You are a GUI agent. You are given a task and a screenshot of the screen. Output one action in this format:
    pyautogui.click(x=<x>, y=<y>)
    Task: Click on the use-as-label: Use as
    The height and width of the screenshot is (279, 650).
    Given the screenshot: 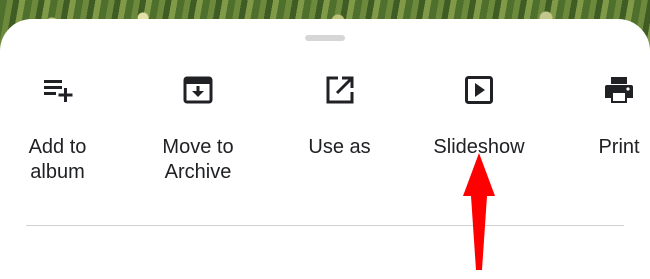 What is the action you would take?
    pyautogui.click(x=339, y=147)
    